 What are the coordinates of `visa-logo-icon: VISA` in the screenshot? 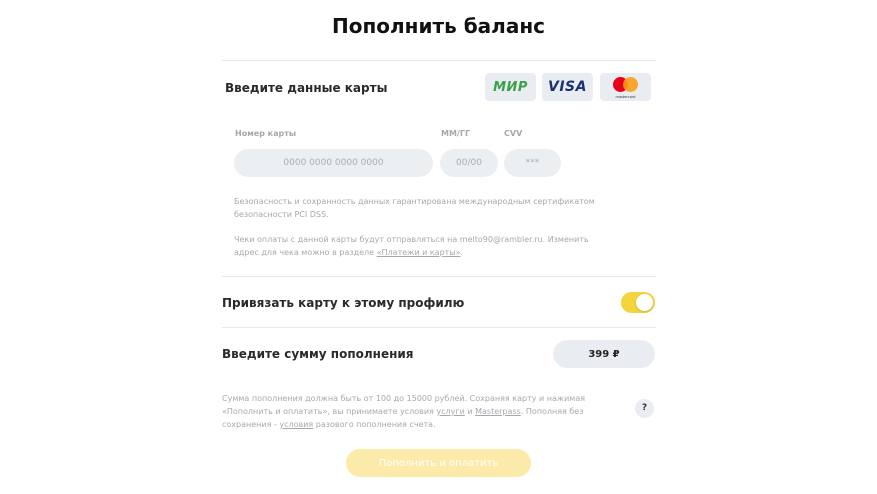 It's located at (567, 87).